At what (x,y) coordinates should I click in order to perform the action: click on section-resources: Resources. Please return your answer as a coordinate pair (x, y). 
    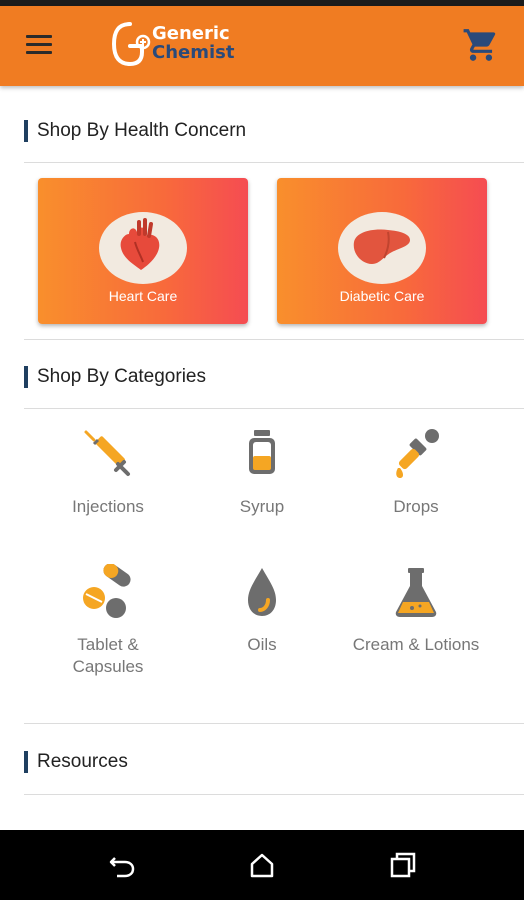
    Looking at the image, I should click on (274, 763).